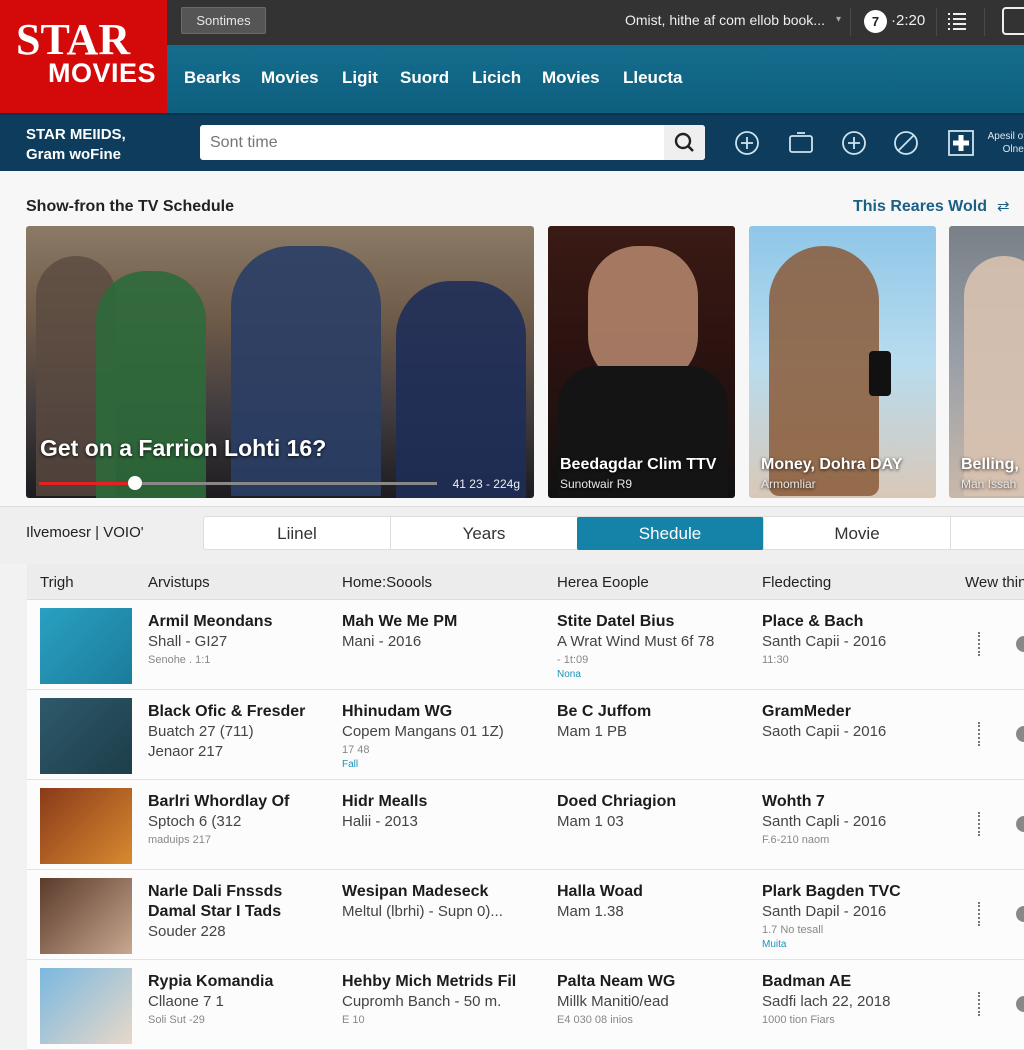  I want to click on star-movies-logo: STAR MOVIES, so click(83, 56).